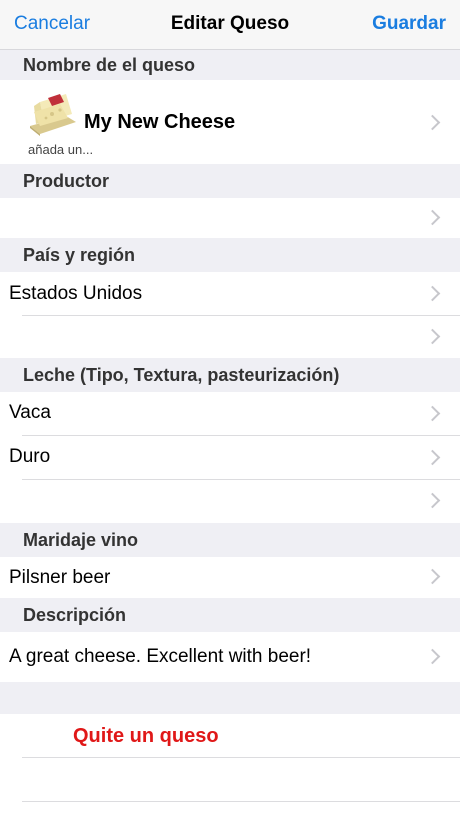 This screenshot has height=818, width=460. What do you see at coordinates (30, 456) in the screenshot?
I see `milk-texture-value: Duro` at bounding box center [30, 456].